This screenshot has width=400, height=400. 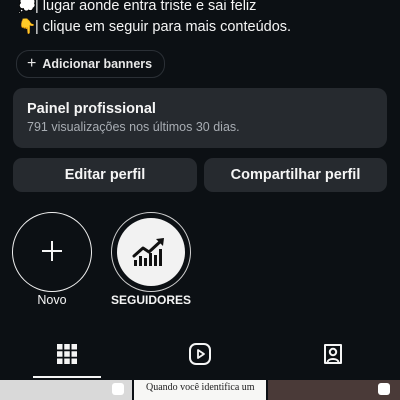 I want to click on plus-icon, so click(x=52, y=252).